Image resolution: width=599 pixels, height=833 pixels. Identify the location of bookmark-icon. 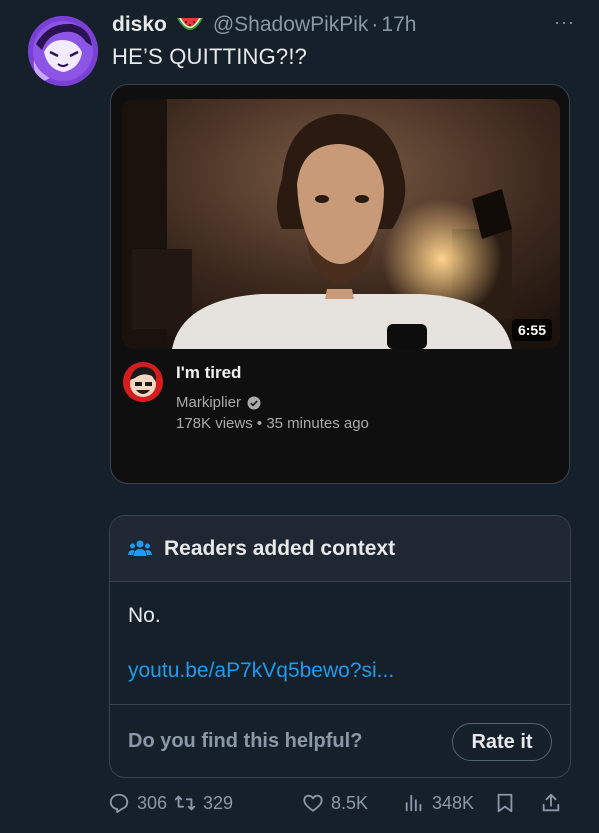
(505, 803).